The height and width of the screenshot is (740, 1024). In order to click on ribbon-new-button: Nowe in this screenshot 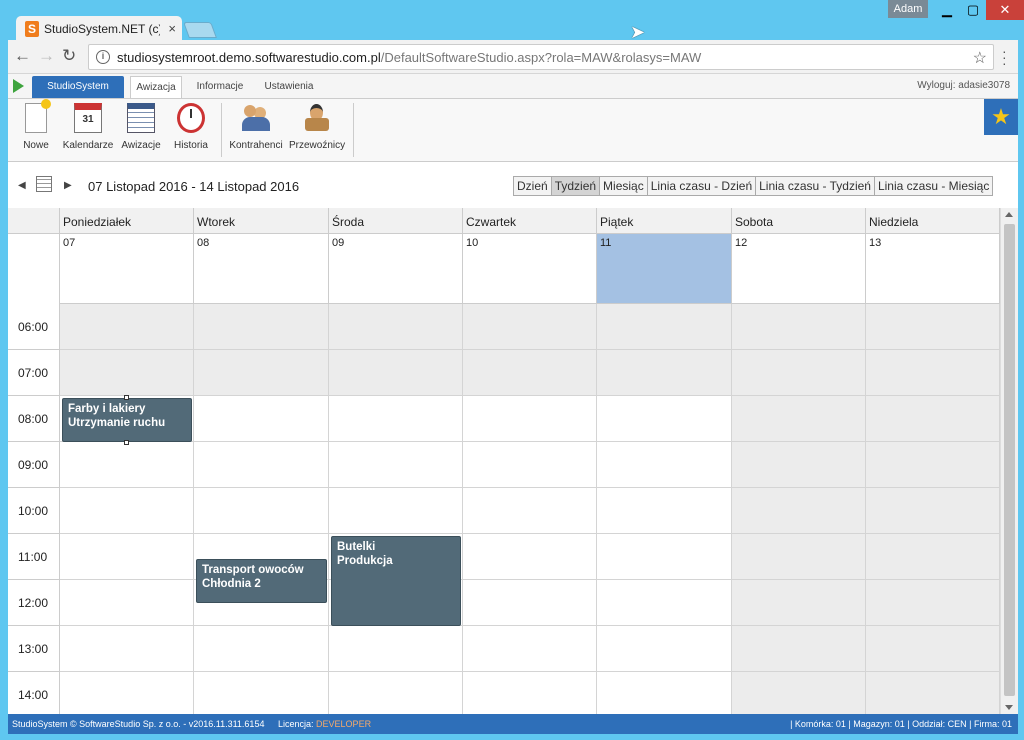, I will do `click(36, 125)`.